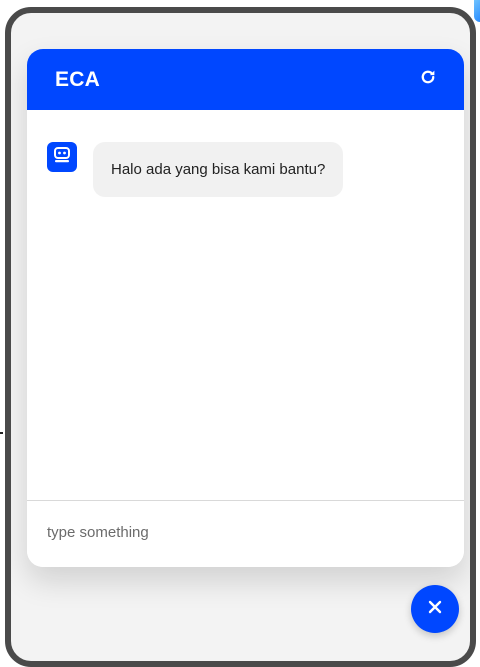 The width and height of the screenshot is (480, 667). I want to click on refresh-button, so click(428, 79).